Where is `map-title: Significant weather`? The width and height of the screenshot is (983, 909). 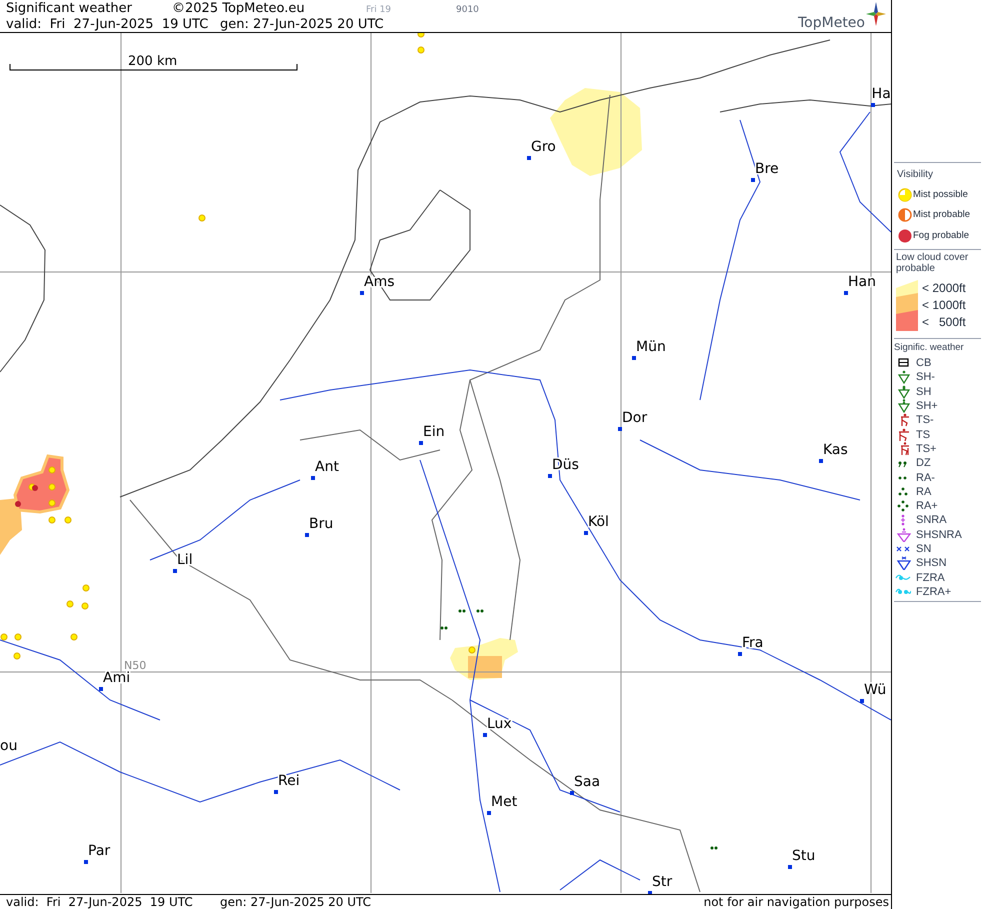 map-title: Significant weather is located at coordinates (69, 8).